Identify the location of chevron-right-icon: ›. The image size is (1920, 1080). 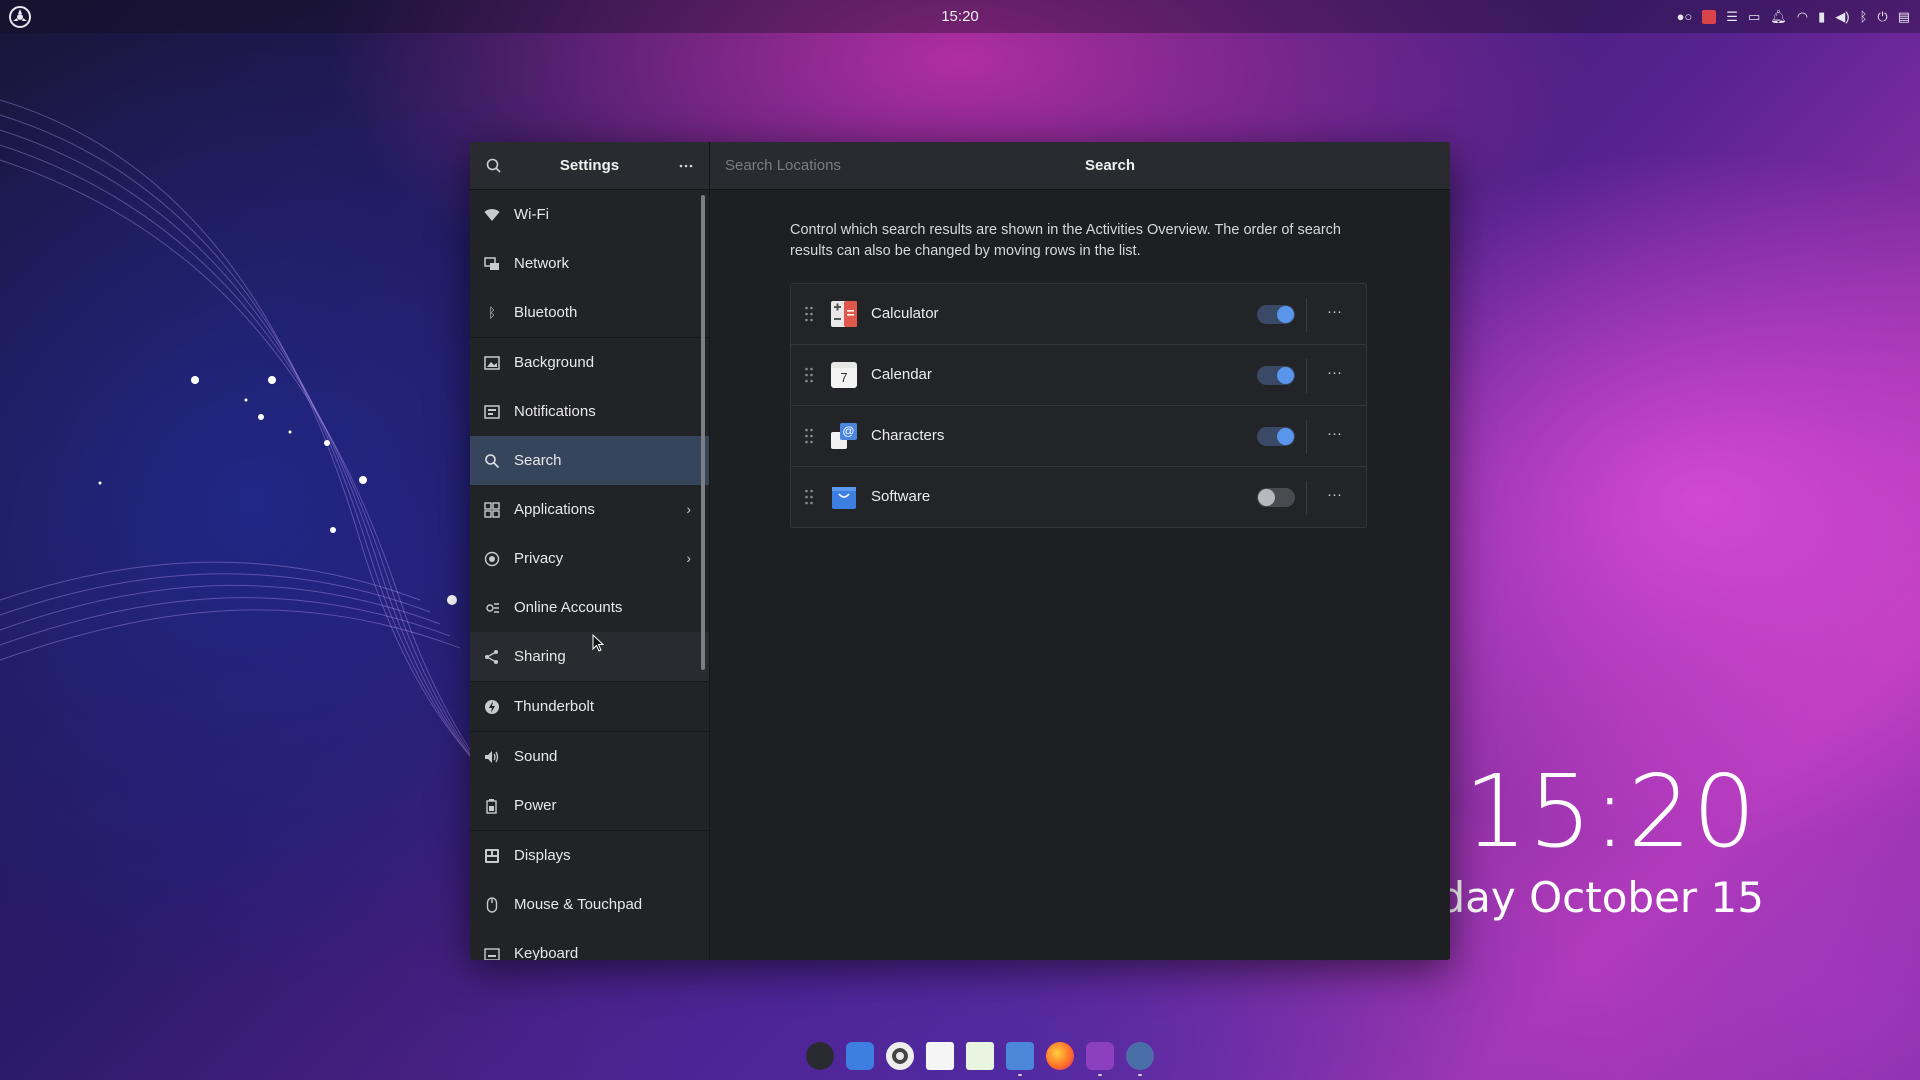
(688, 558).